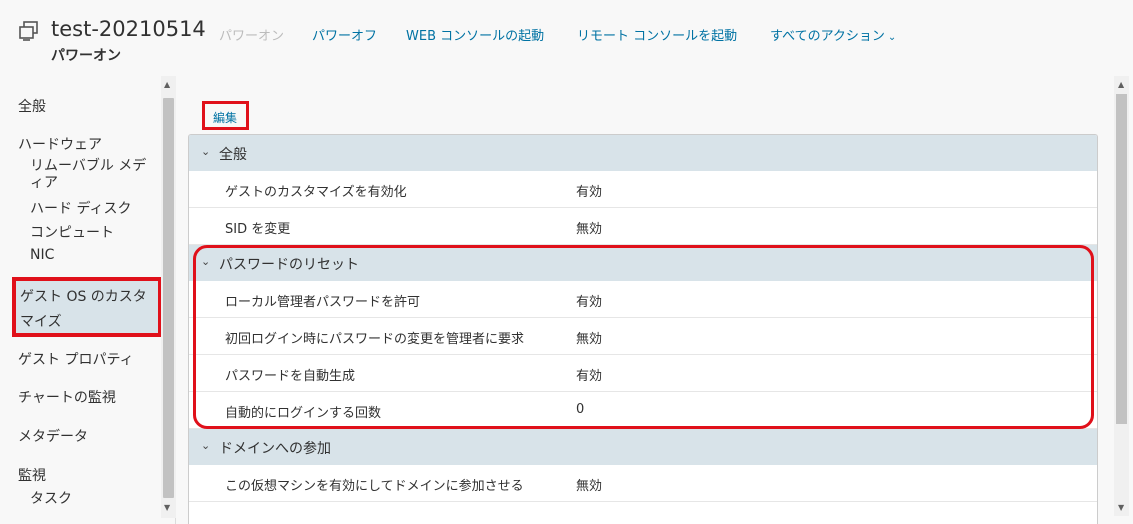 The height and width of the screenshot is (524, 1133). What do you see at coordinates (323, 302) in the screenshot?
I see `row-label: ローカル管理者パスワードを許可` at bounding box center [323, 302].